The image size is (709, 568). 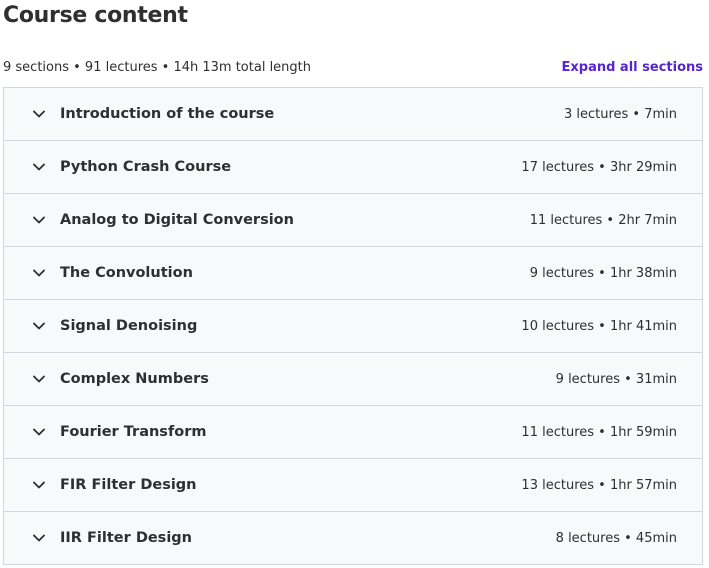 I want to click on section-meta: 11 lectures • 1hr 59min, so click(x=599, y=432).